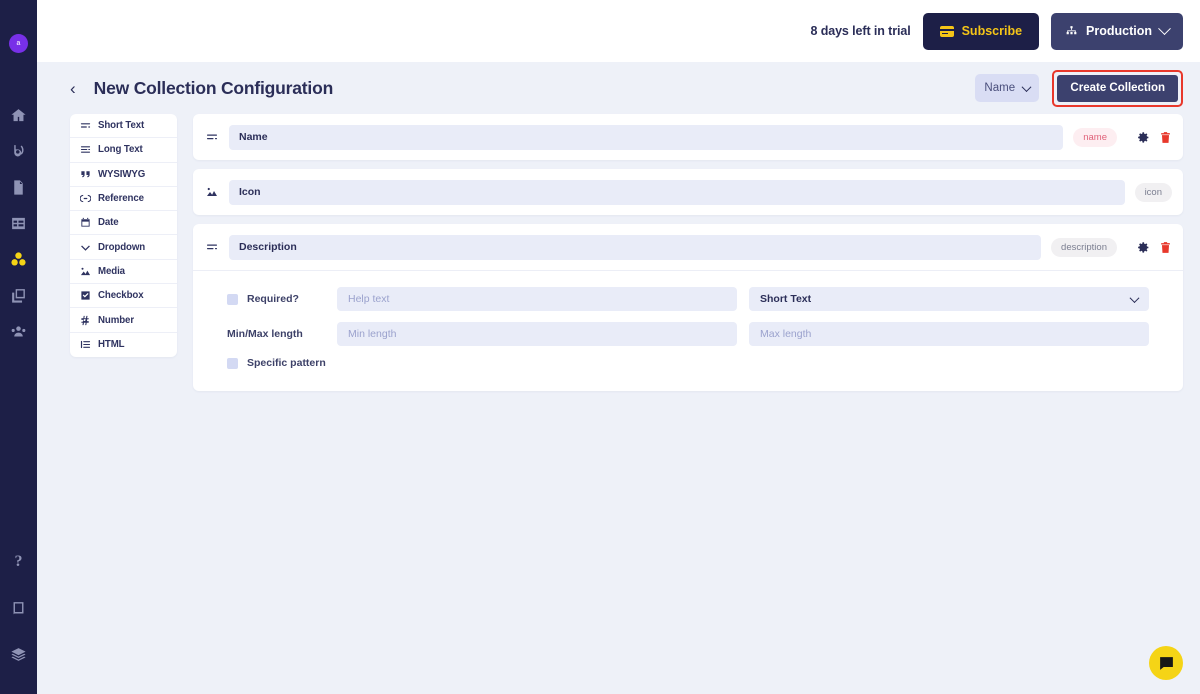  I want to click on field-type-label: Checkbox, so click(121, 296).